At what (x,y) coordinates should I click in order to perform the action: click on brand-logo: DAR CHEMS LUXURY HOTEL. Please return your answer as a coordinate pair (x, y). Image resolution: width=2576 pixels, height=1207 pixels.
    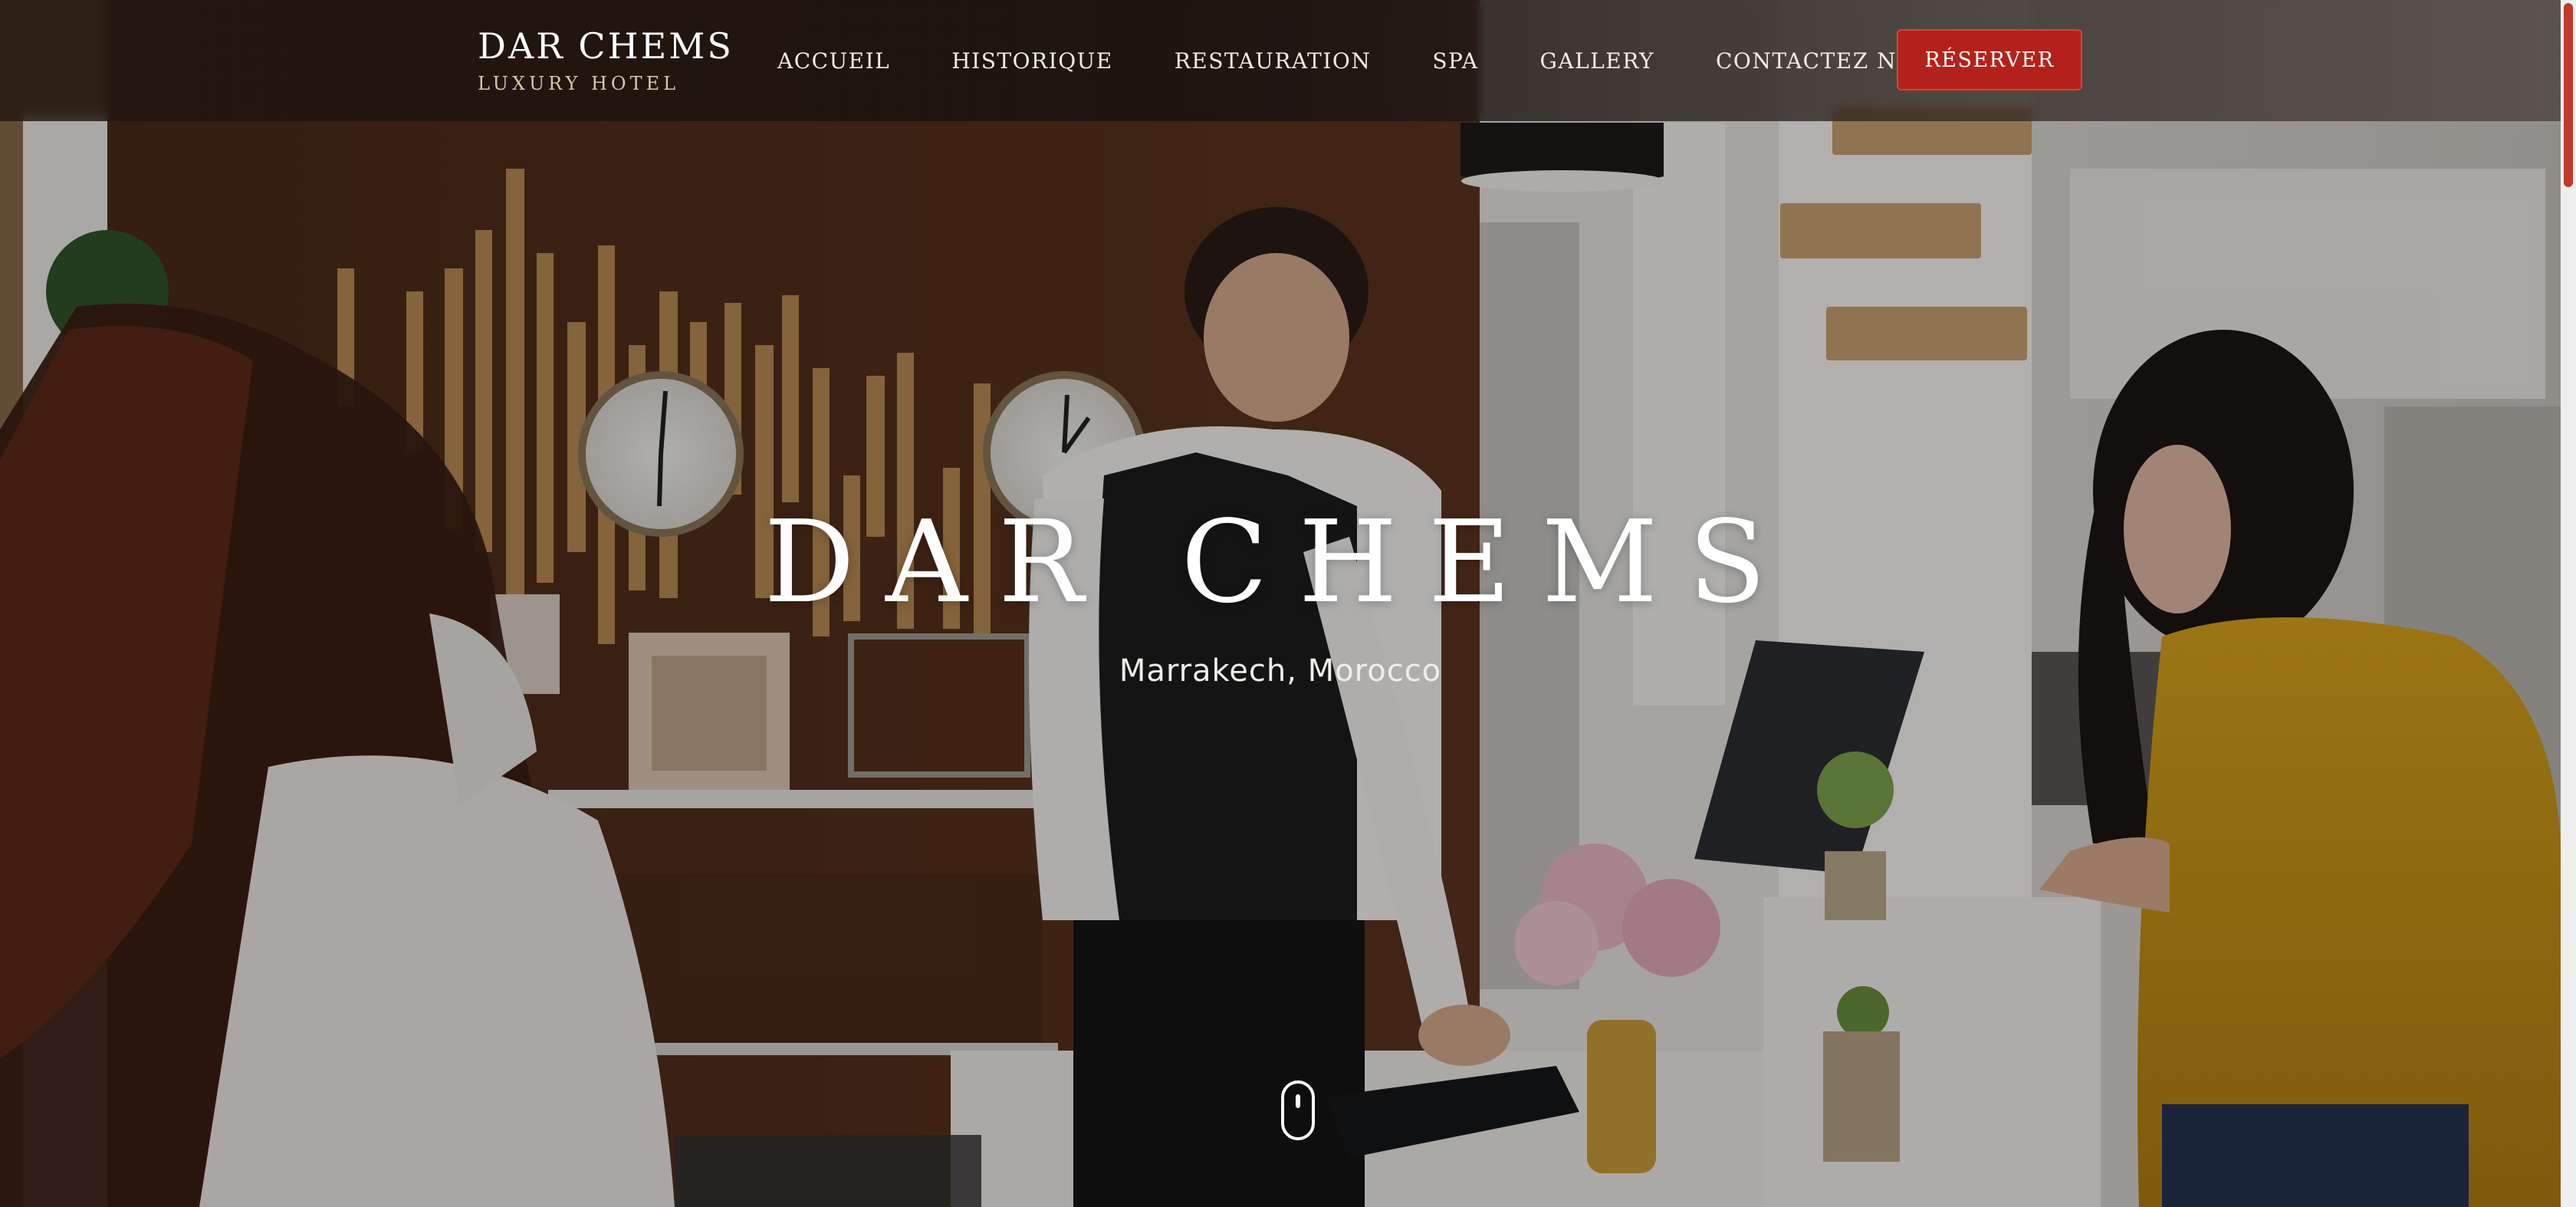
    Looking at the image, I should click on (606, 60).